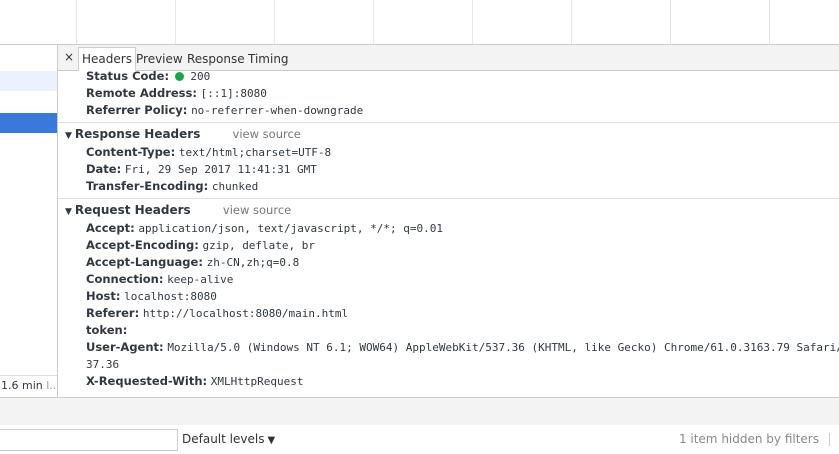 Image resolution: width=839 pixels, height=454 pixels. What do you see at coordinates (103, 296) in the screenshot?
I see `header-key: Host:` at bounding box center [103, 296].